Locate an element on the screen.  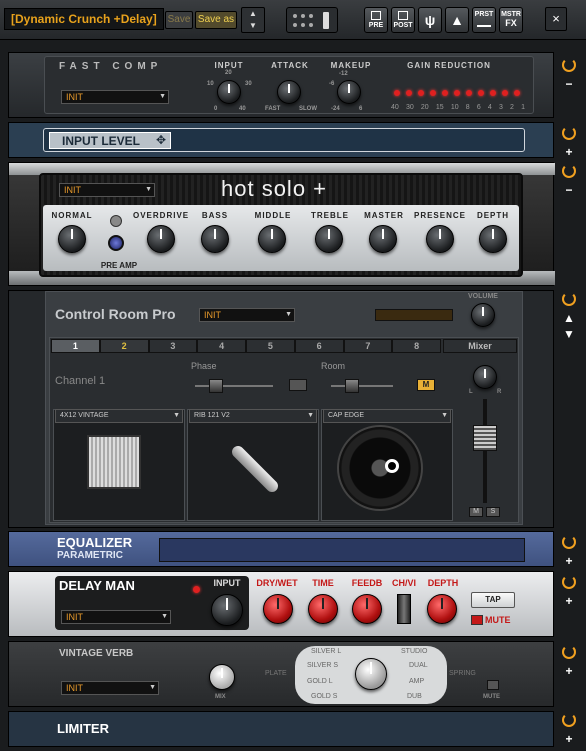
vintage-verb-add-icon: + is located at coordinates (569, 671).